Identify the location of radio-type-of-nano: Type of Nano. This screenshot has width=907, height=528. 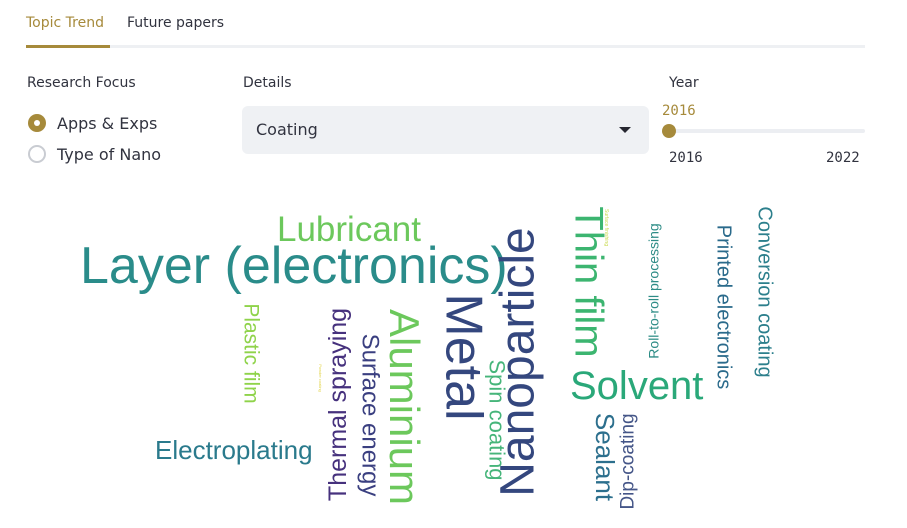
(94, 154).